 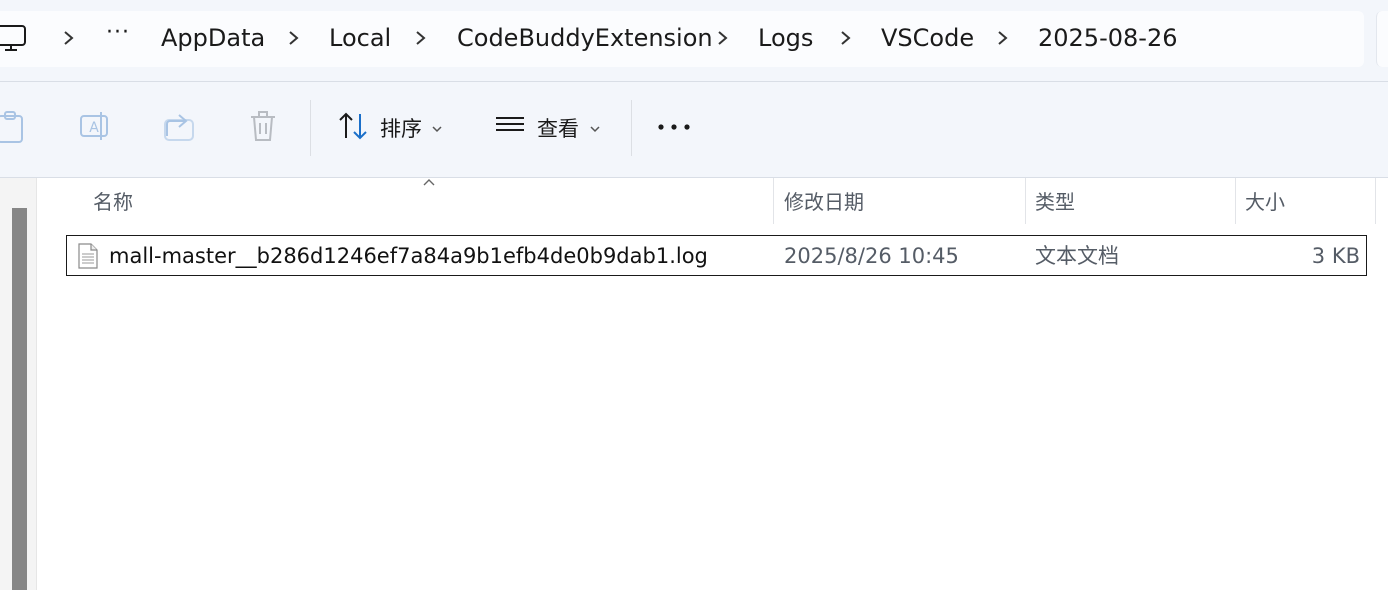 What do you see at coordinates (263, 126) in the screenshot?
I see `delete-icon` at bounding box center [263, 126].